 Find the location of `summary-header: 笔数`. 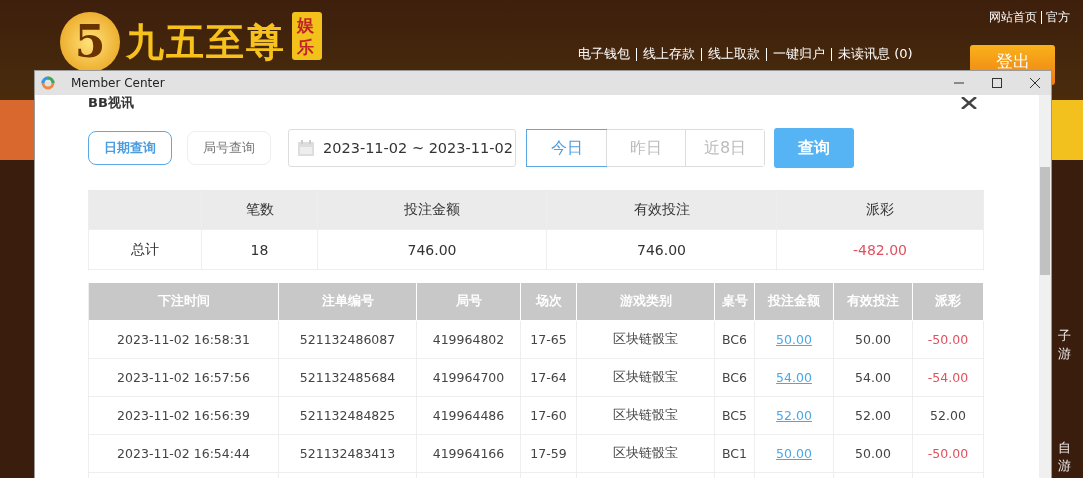

summary-header: 笔数 is located at coordinates (260, 210).